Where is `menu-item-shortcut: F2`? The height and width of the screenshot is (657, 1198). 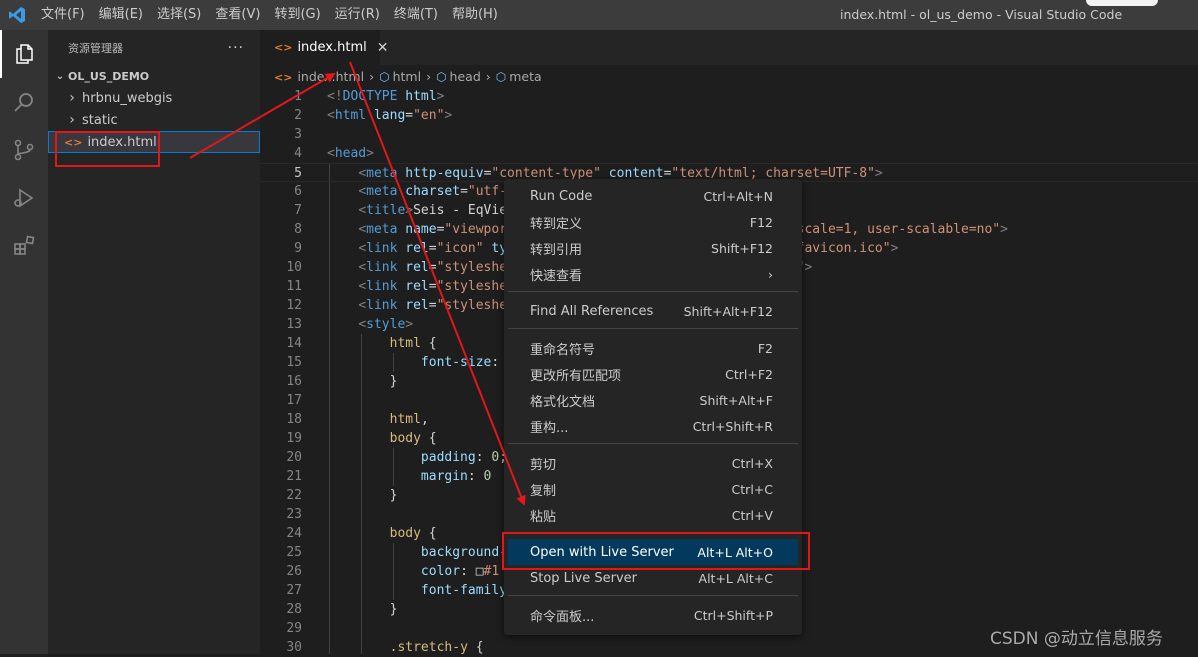
menu-item-shortcut: F2 is located at coordinates (765, 348).